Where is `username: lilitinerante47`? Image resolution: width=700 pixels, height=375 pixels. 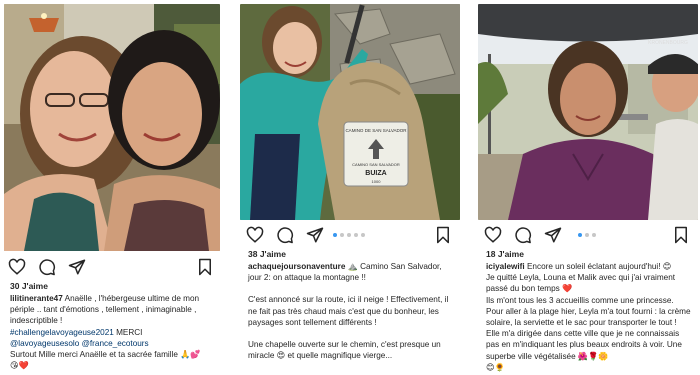 username: lilitinerante47 is located at coordinates (36, 298).